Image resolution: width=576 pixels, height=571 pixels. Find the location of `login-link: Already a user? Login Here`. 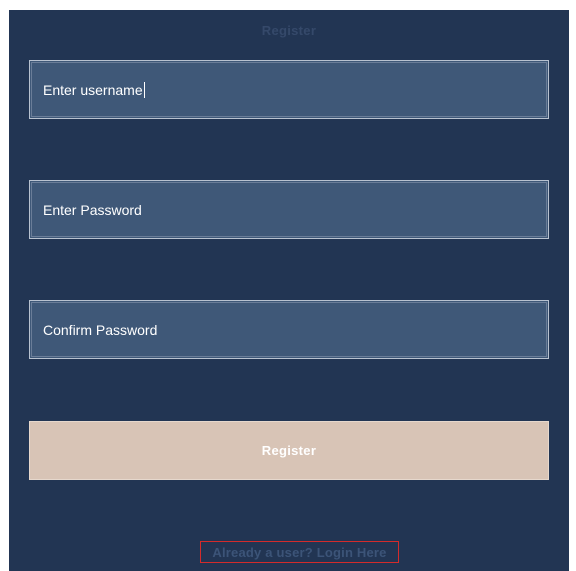

login-link: Already a user? Login Here is located at coordinates (299, 552).